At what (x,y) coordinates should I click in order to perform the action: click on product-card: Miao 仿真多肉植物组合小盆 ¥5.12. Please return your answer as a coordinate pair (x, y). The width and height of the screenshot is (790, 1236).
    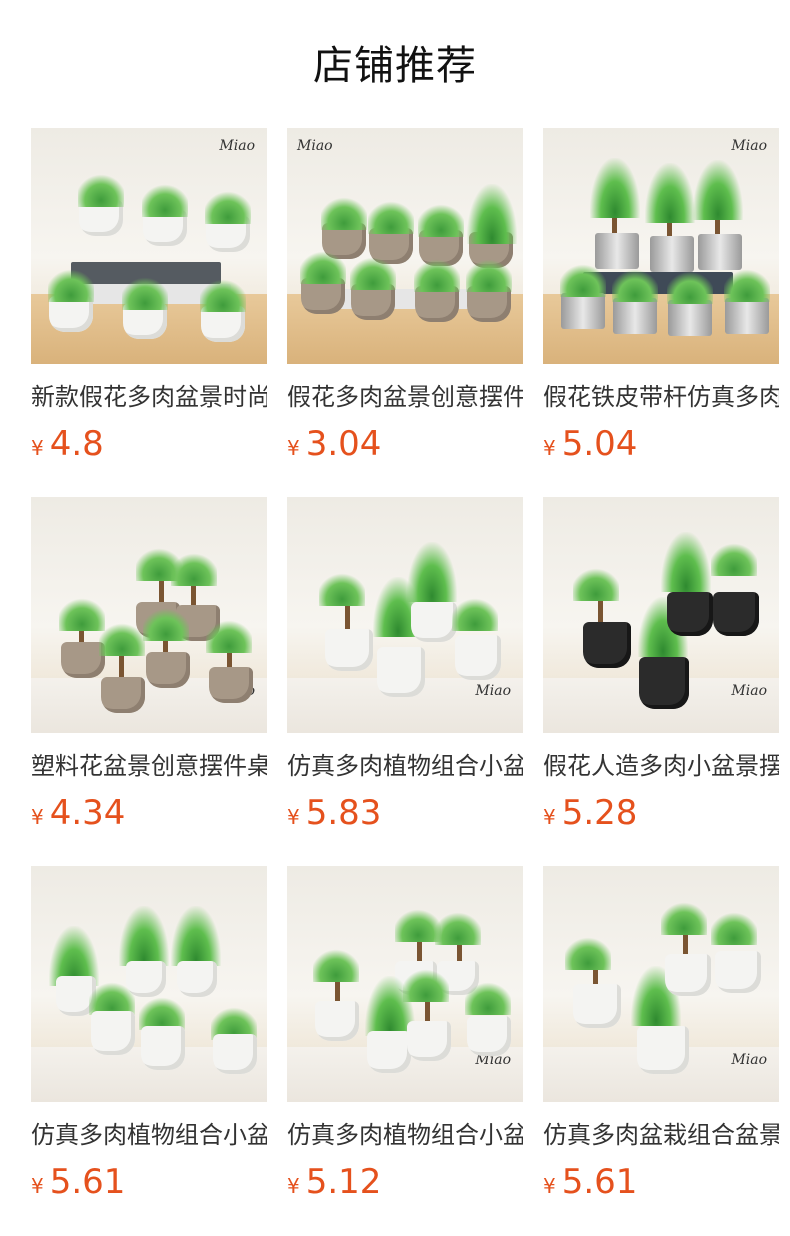
    Looking at the image, I should click on (405, 1050).